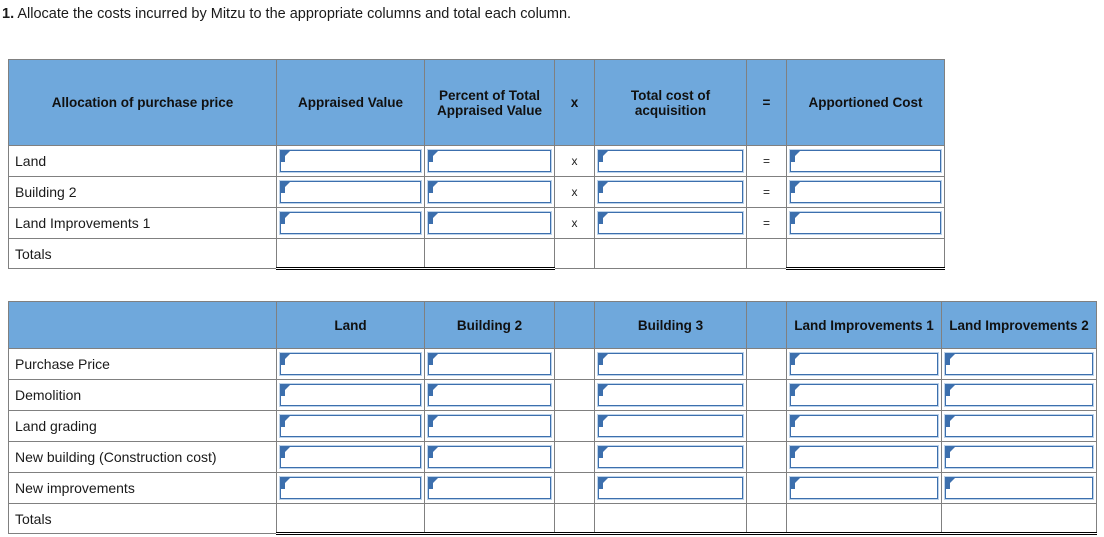  Describe the element at coordinates (142, 325) in the screenshot. I see `header-cost-item` at that location.